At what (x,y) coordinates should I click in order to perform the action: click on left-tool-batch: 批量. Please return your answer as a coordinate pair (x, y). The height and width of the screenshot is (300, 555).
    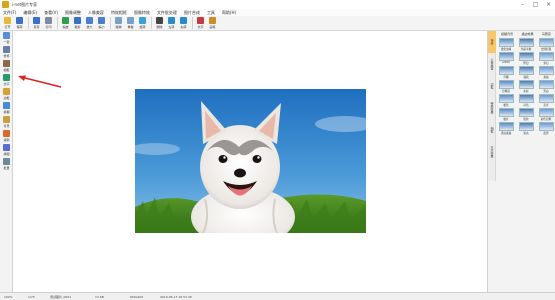
    Looking at the image, I should click on (6, 164).